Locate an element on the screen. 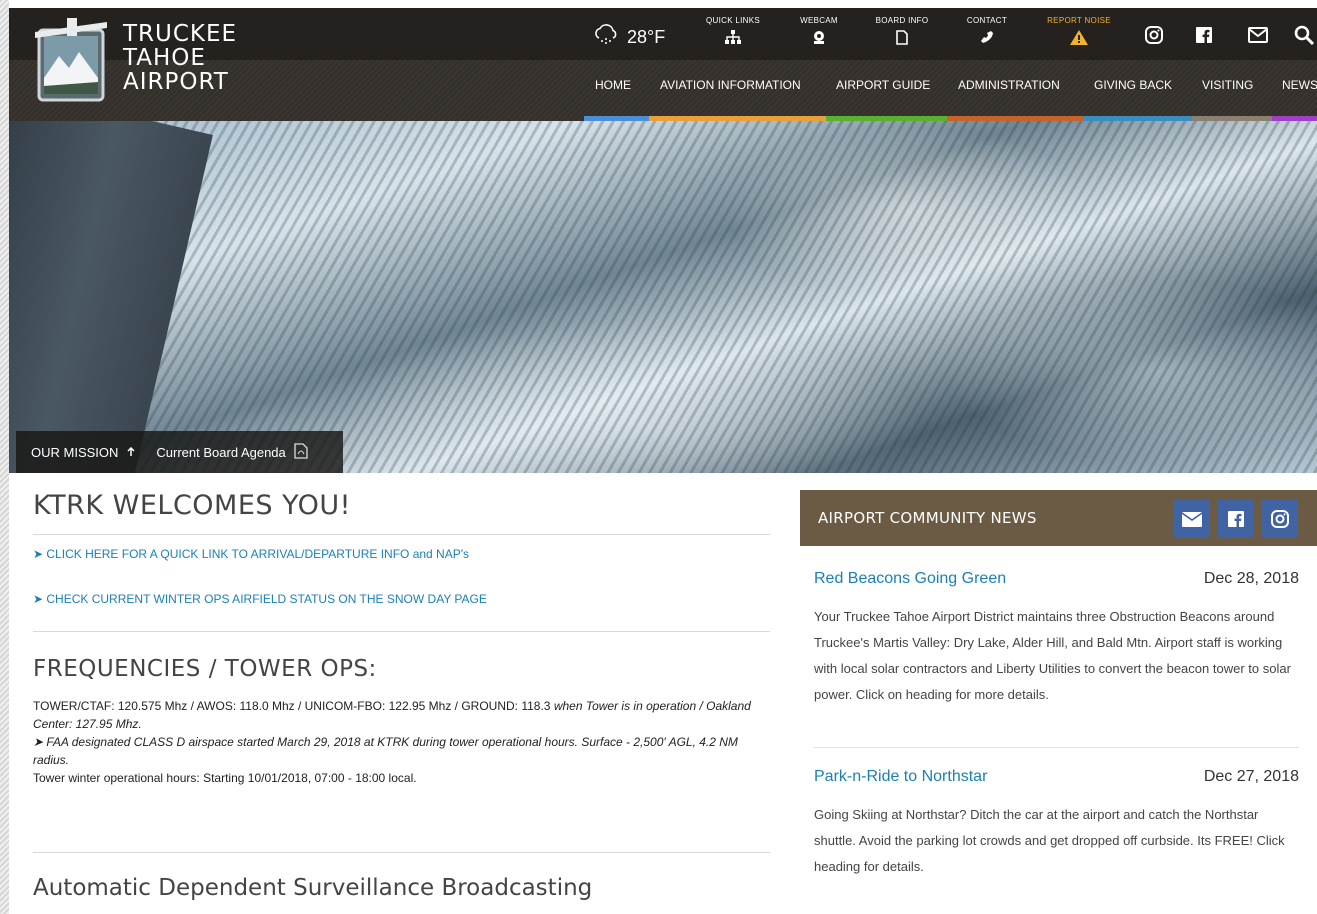 Image resolution: width=1317 pixels, height=914 pixels. page-side-border is located at coordinates (4, 457).